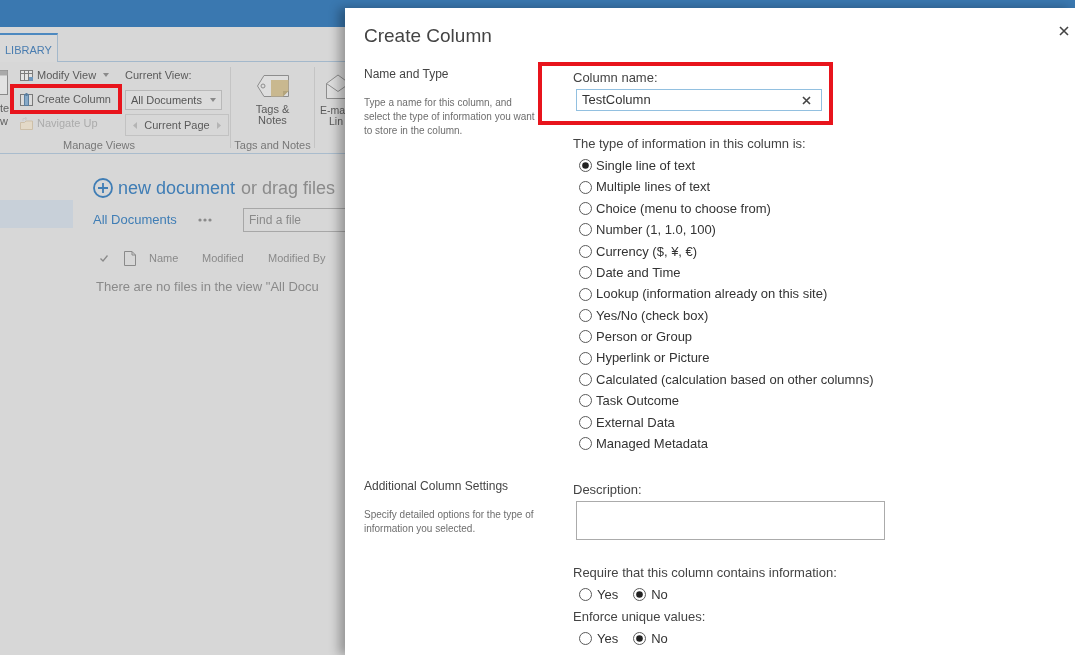 Image resolution: width=1075 pixels, height=655 pixels. I want to click on textarea-field, so click(730, 521).